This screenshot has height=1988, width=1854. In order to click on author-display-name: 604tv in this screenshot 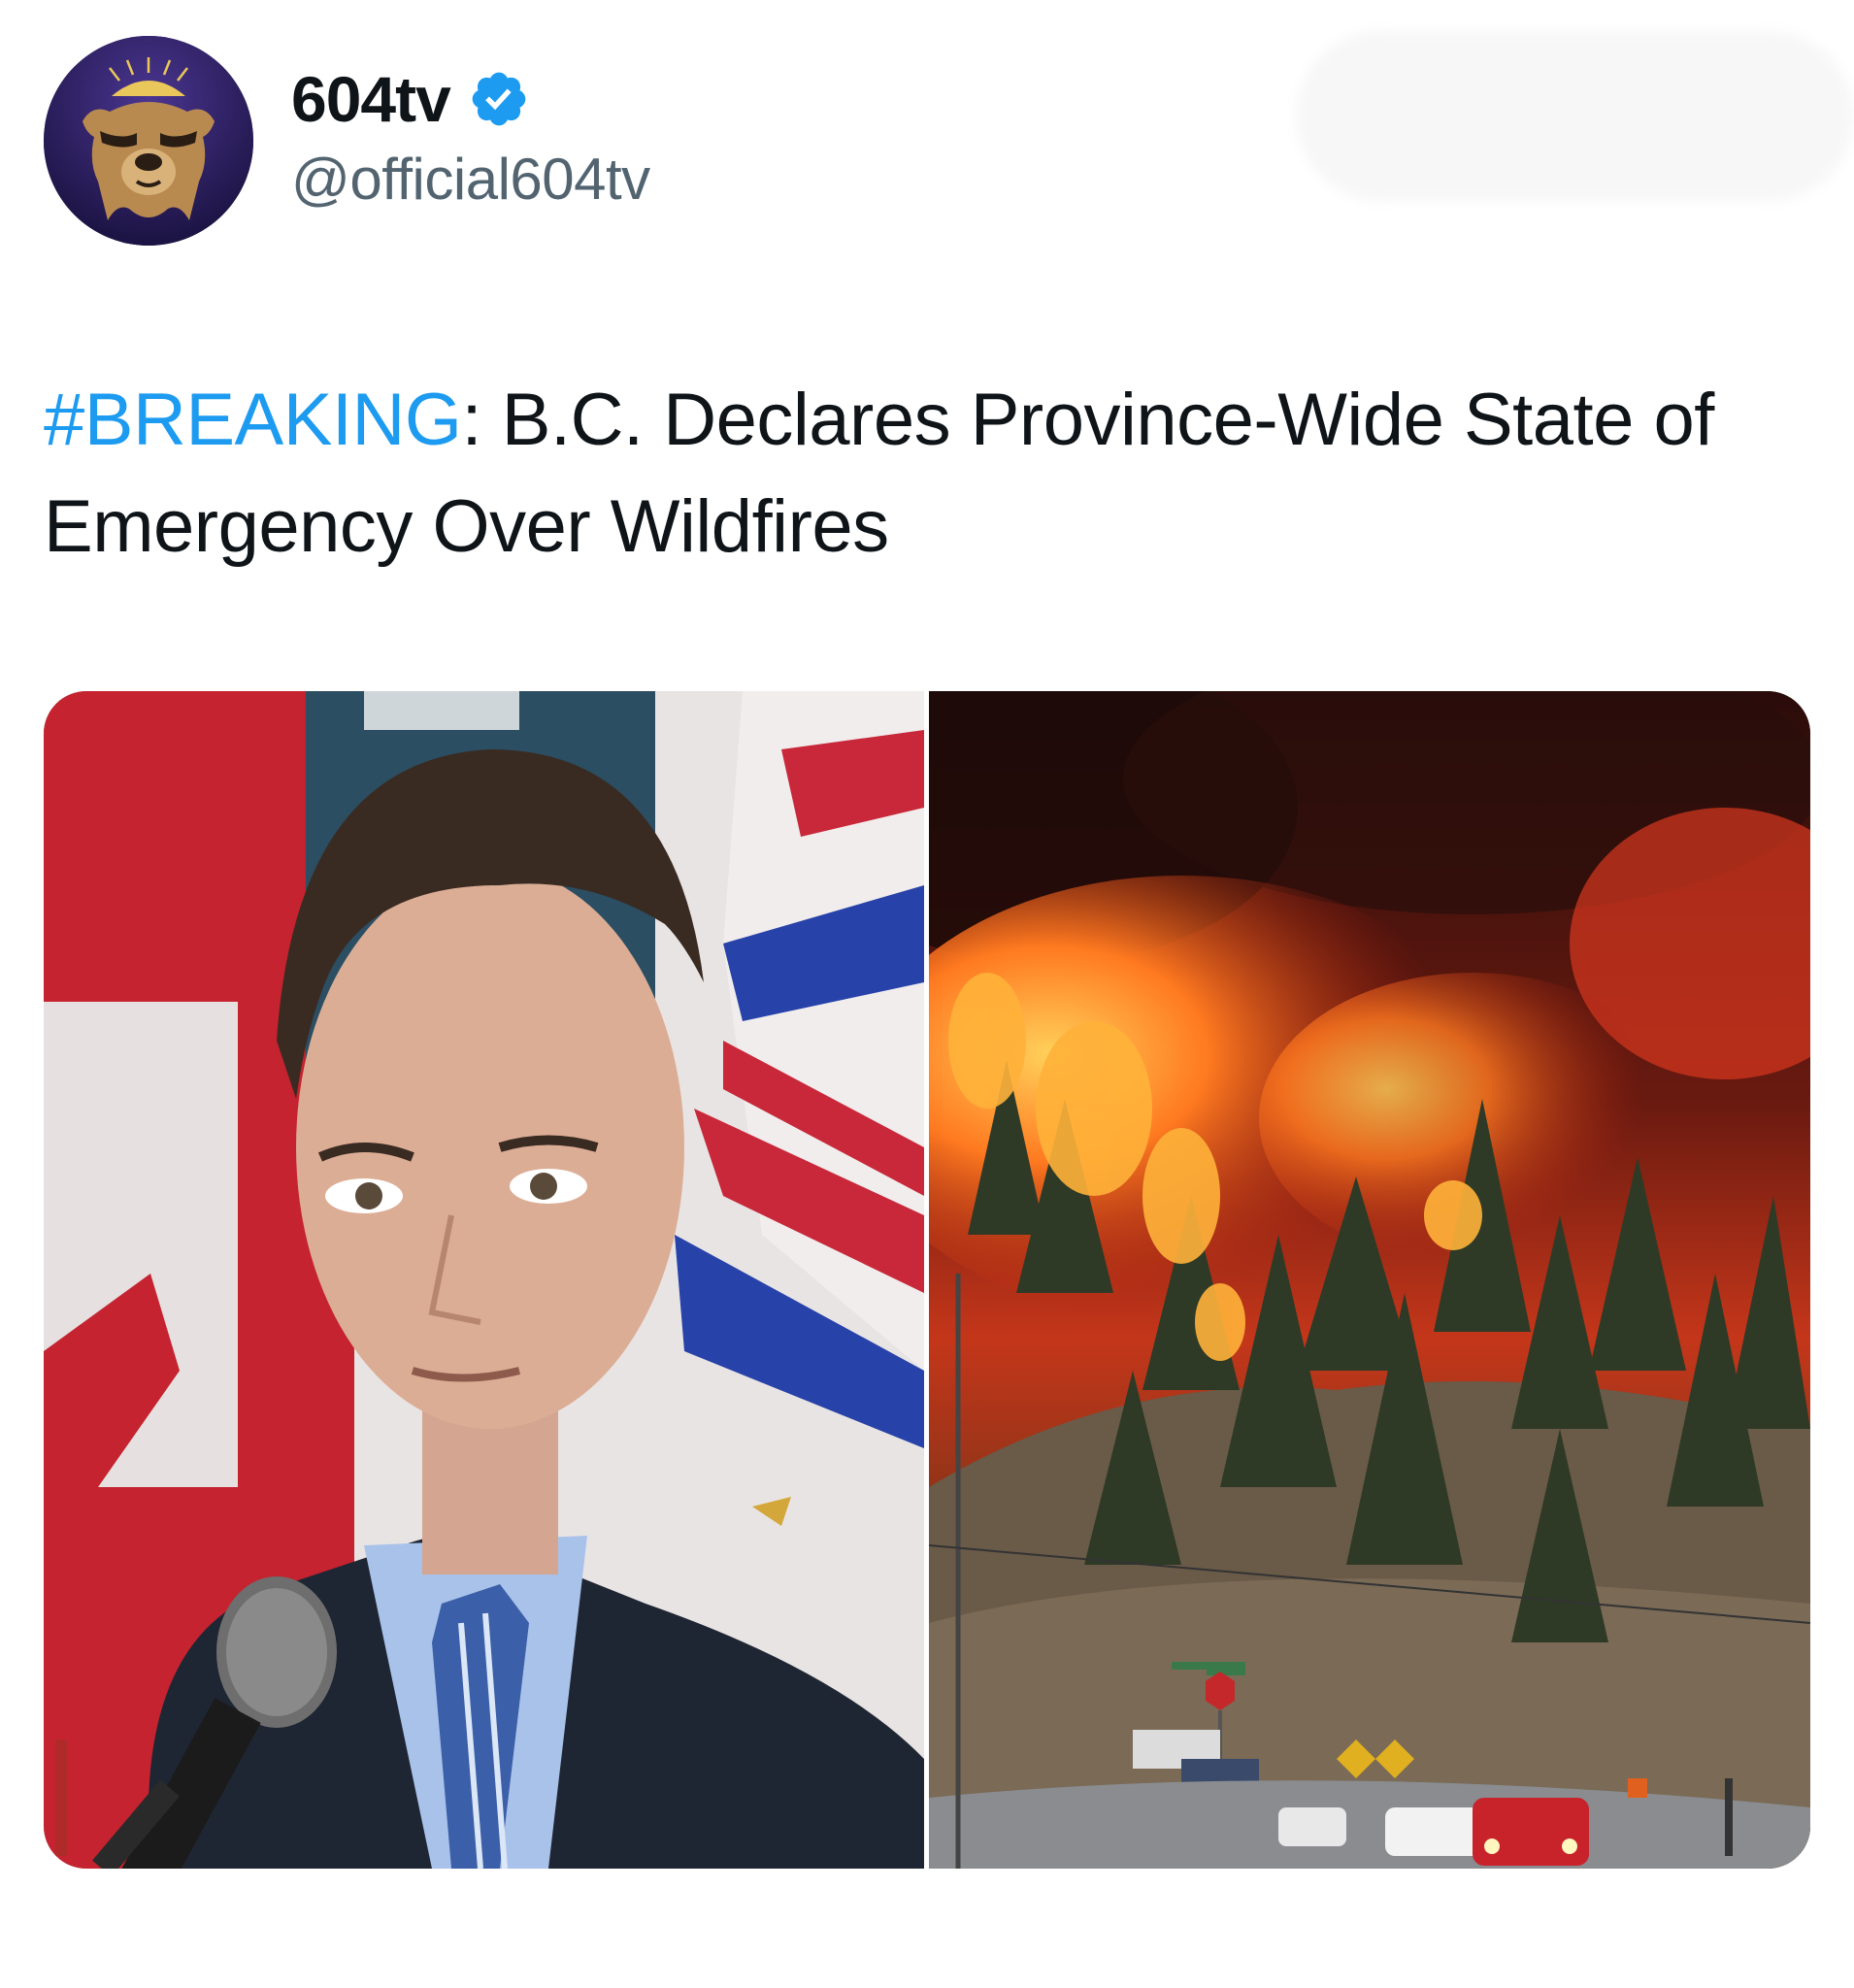, I will do `click(371, 99)`.